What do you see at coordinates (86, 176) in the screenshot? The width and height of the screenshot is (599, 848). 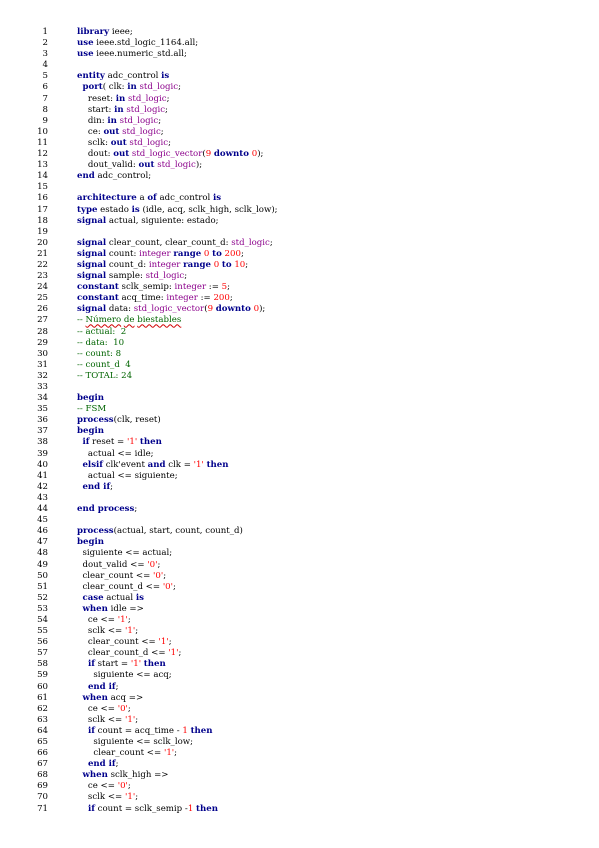 I see `code-token: end` at bounding box center [86, 176].